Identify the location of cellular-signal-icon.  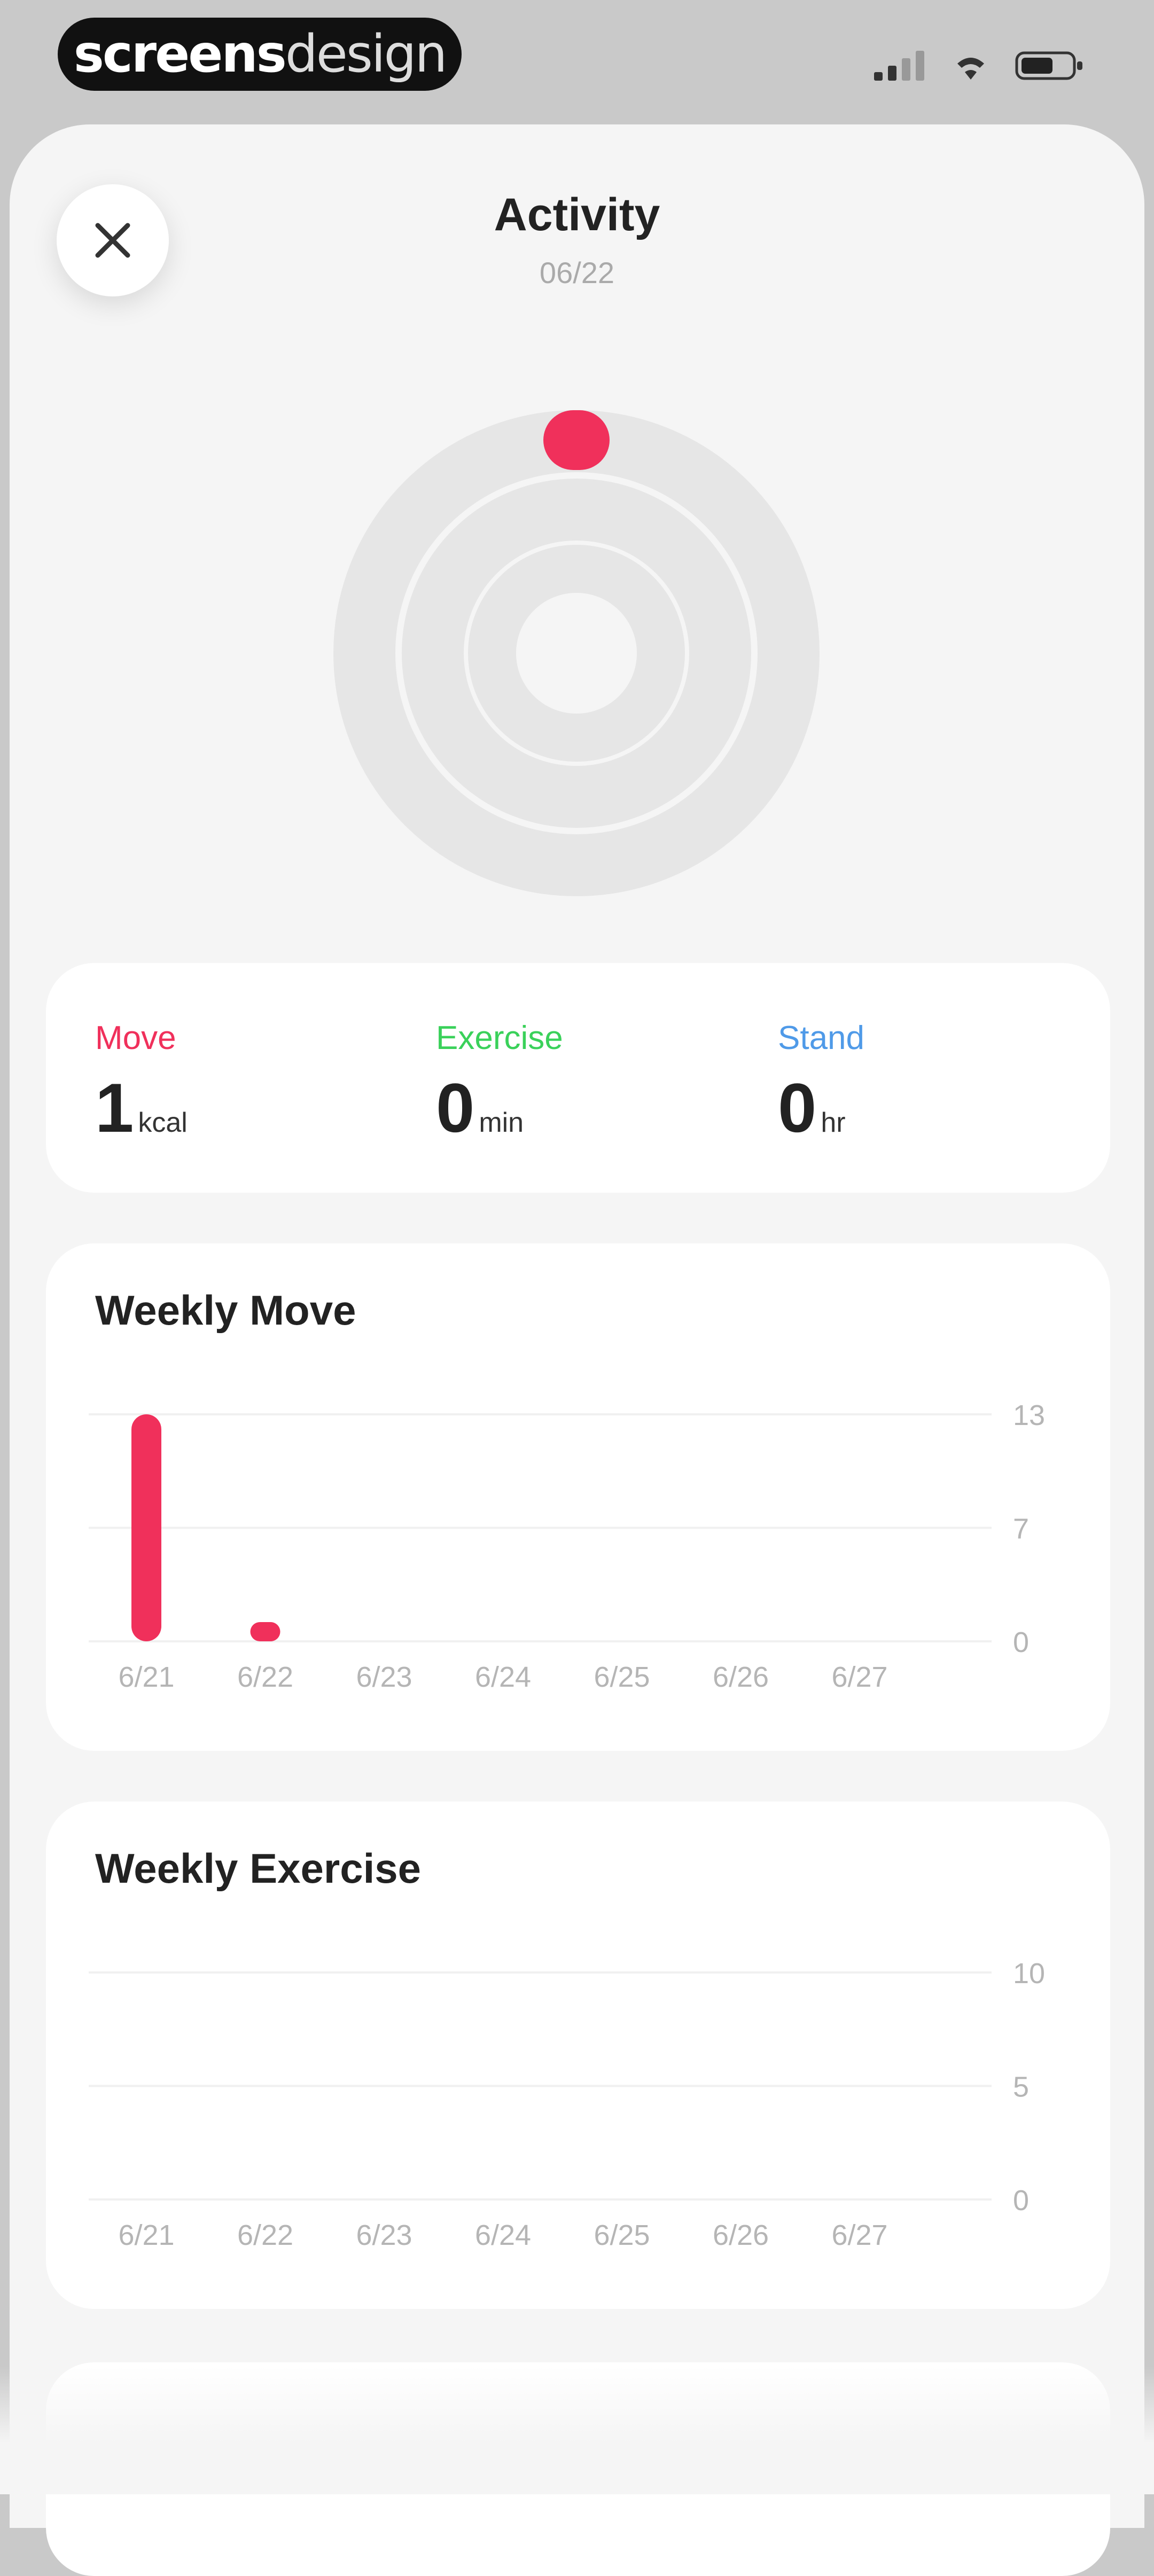
(899, 66).